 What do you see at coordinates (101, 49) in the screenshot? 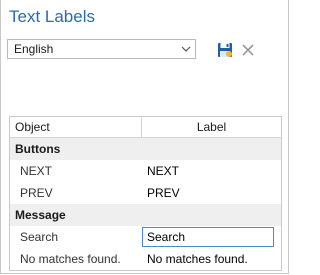
I see `language-dropdown: English` at bounding box center [101, 49].